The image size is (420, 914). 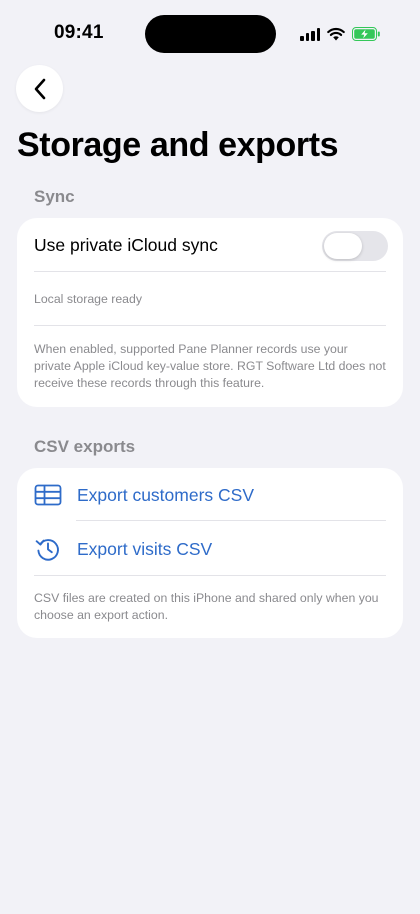 I want to click on status-time: 09:41, so click(x=79, y=32).